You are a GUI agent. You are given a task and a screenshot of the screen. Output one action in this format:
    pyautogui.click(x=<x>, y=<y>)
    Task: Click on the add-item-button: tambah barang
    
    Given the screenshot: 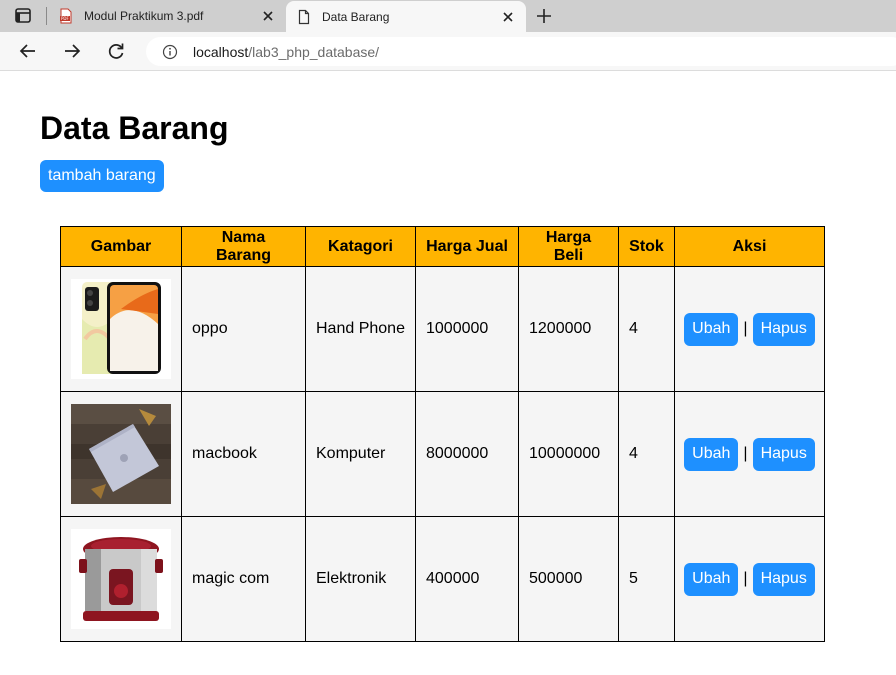 What is the action you would take?
    pyautogui.click(x=102, y=176)
    